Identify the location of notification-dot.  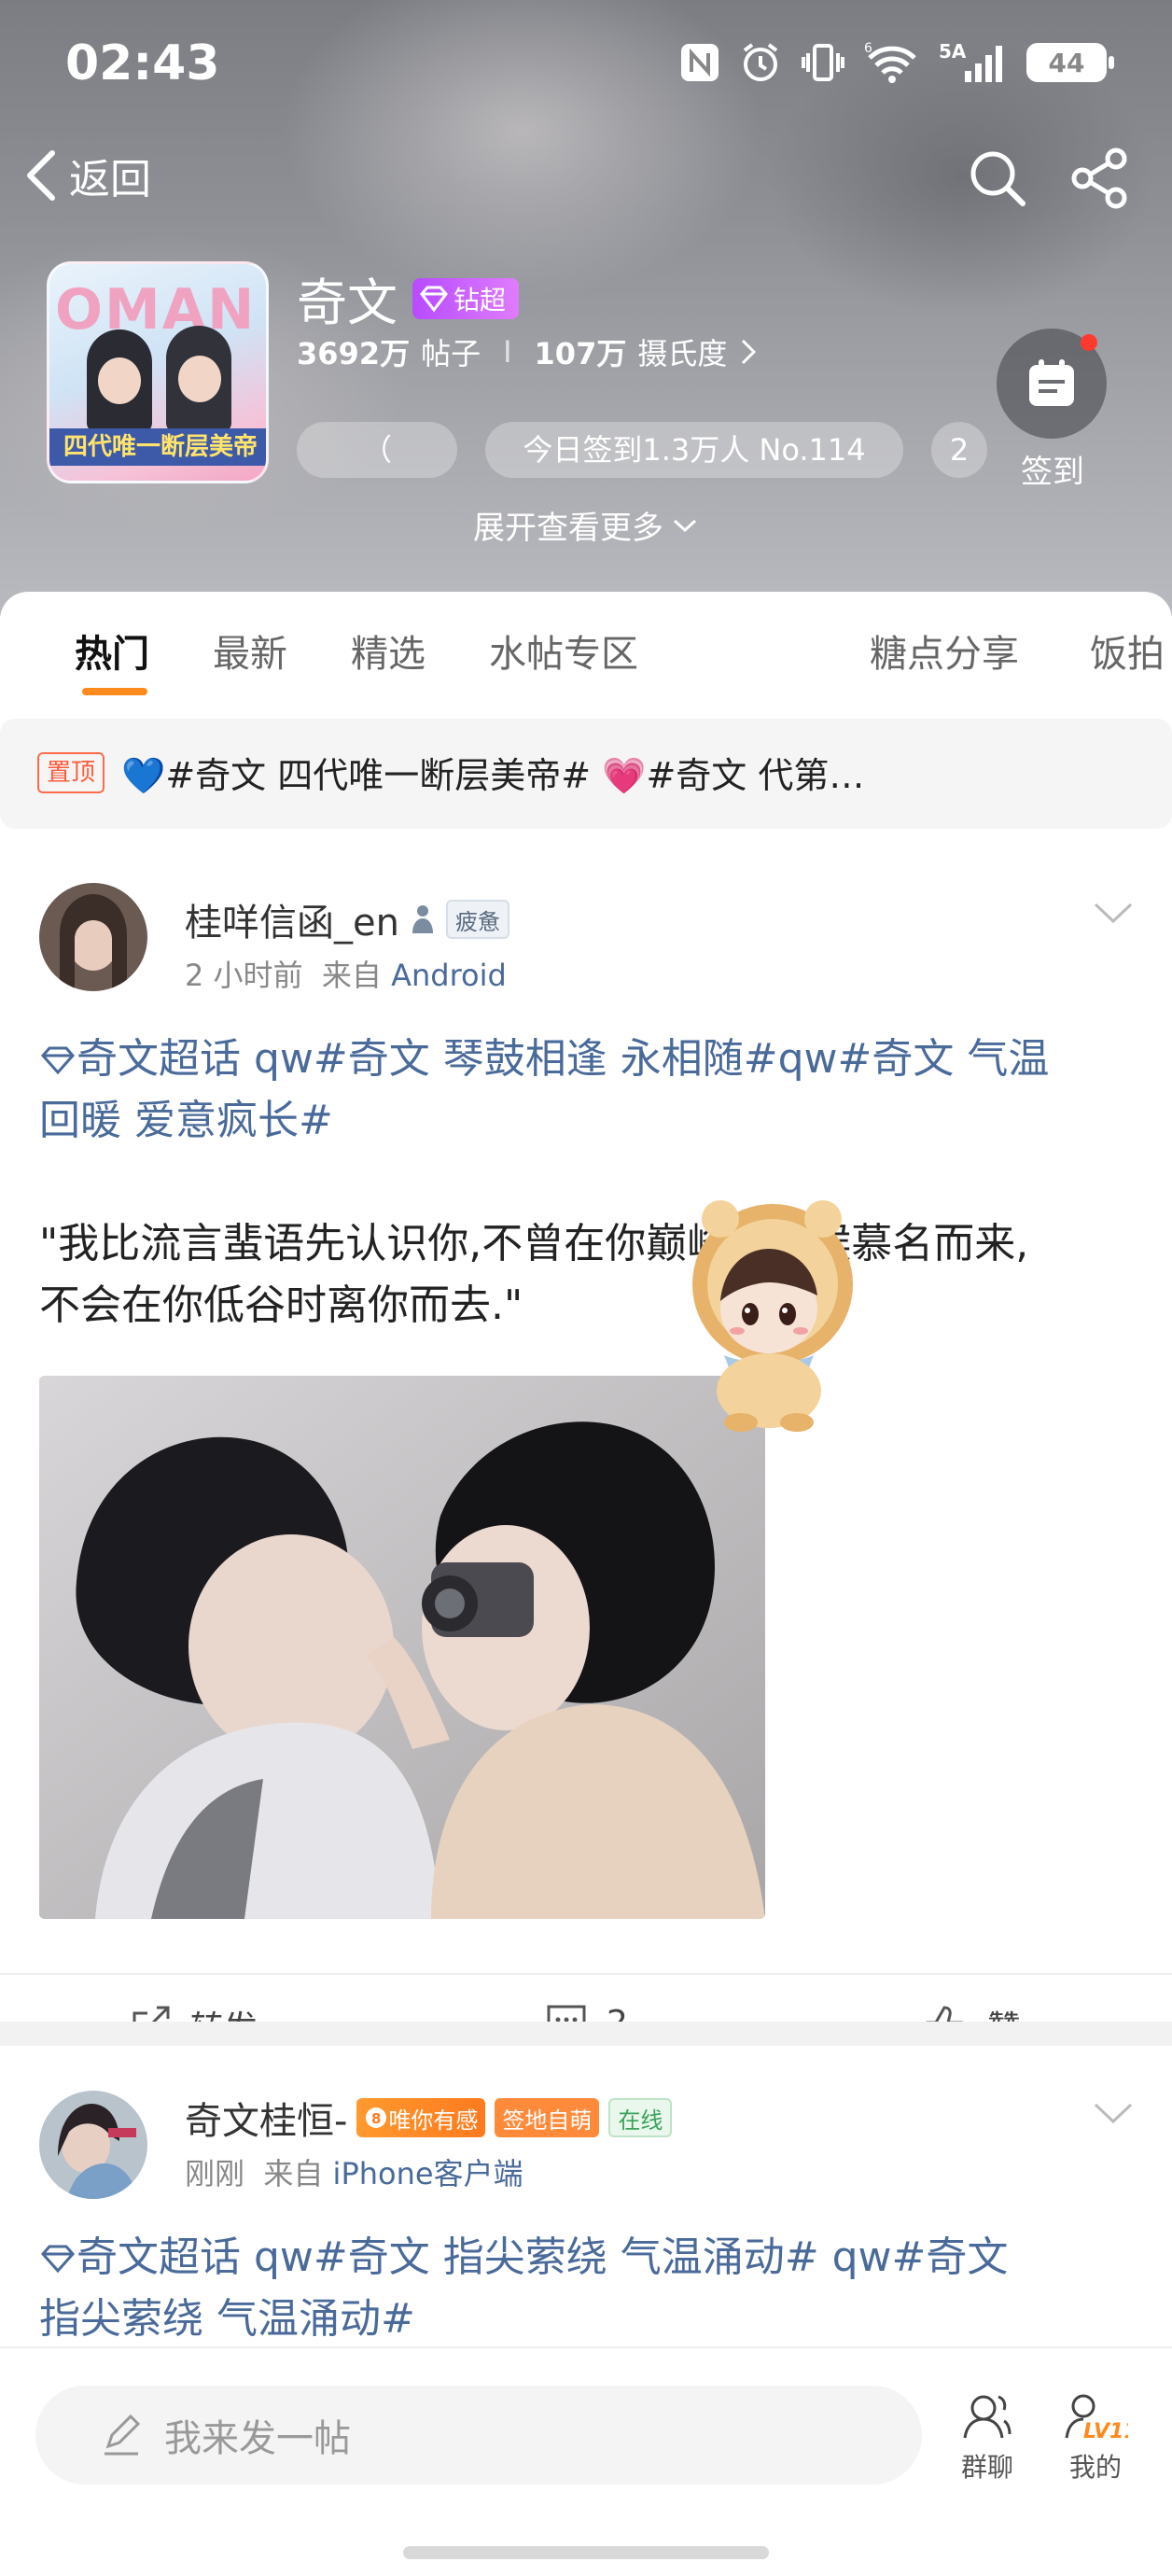
(1089, 342).